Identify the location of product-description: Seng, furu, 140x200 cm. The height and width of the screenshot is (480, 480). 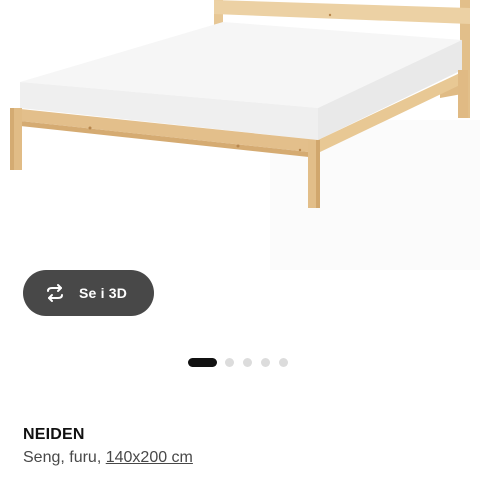
(108, 458).